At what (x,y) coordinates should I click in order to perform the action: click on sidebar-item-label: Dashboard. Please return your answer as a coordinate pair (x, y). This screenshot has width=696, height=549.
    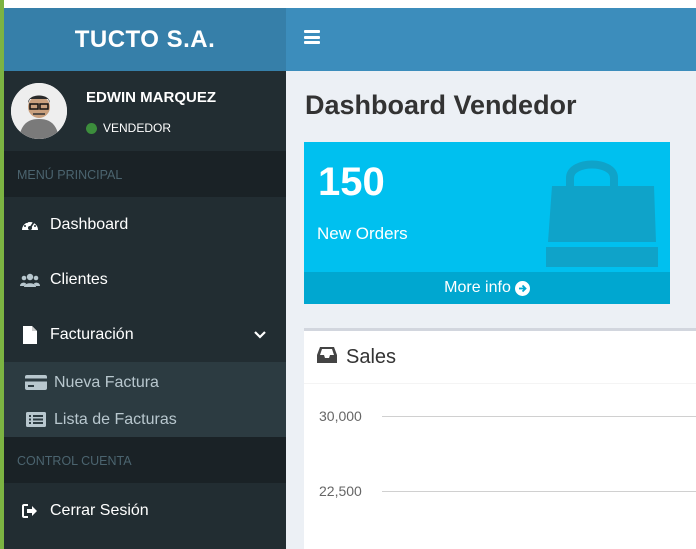
    Looking at the image, I should click on (89, 224).